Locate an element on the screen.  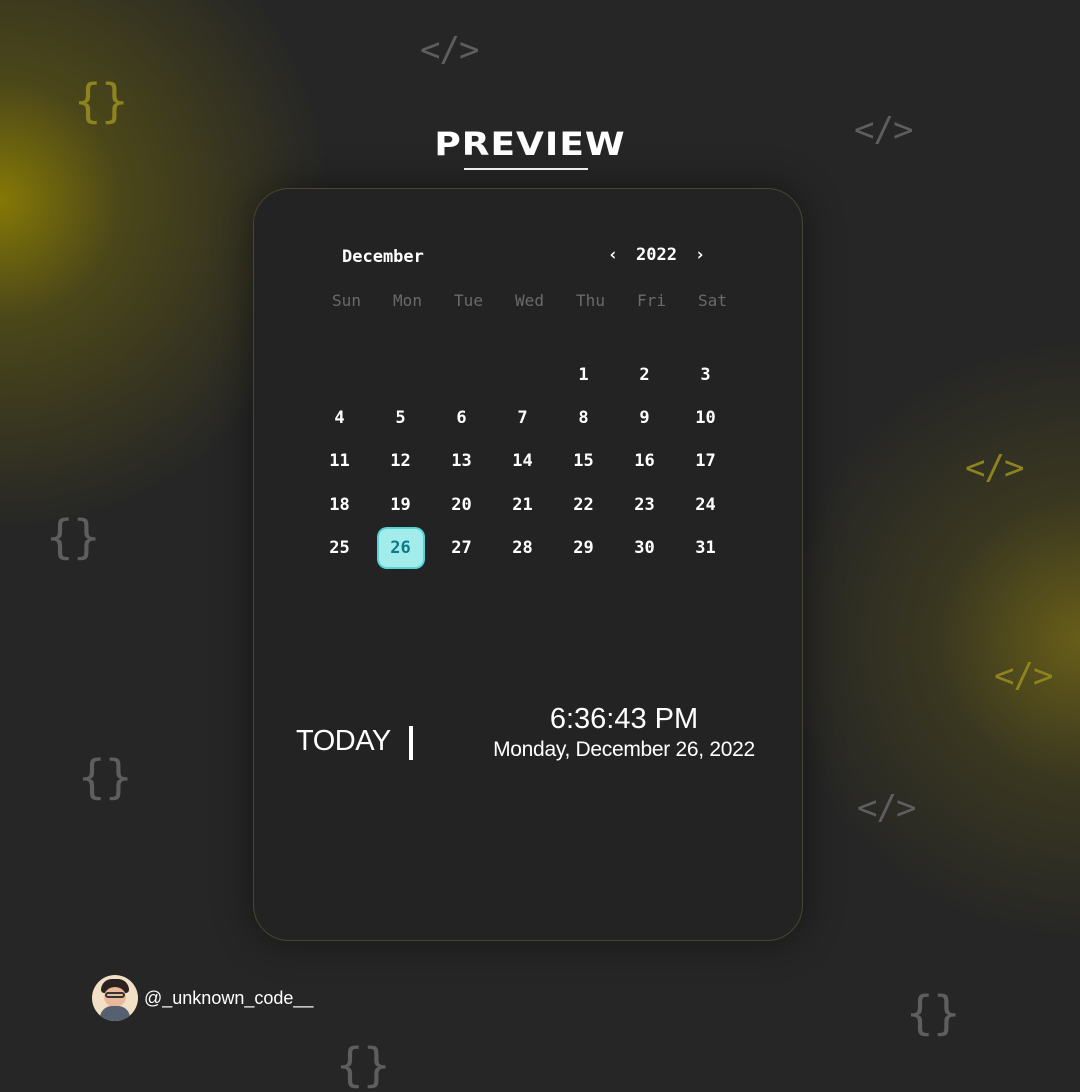
day-number: 24 is located at coordinates (705, 504).